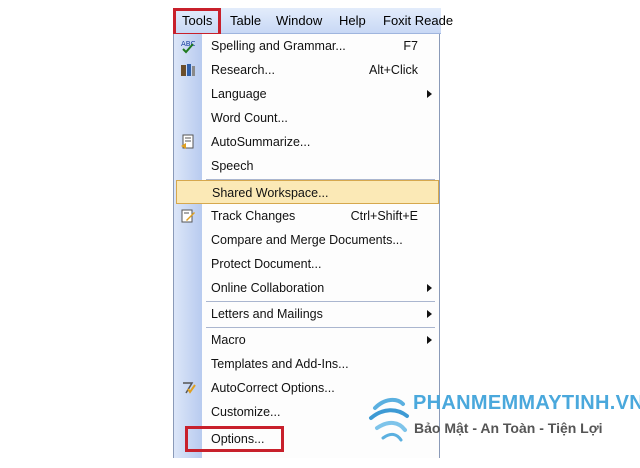  I want to click on research-books-icon, so click(188, 70).